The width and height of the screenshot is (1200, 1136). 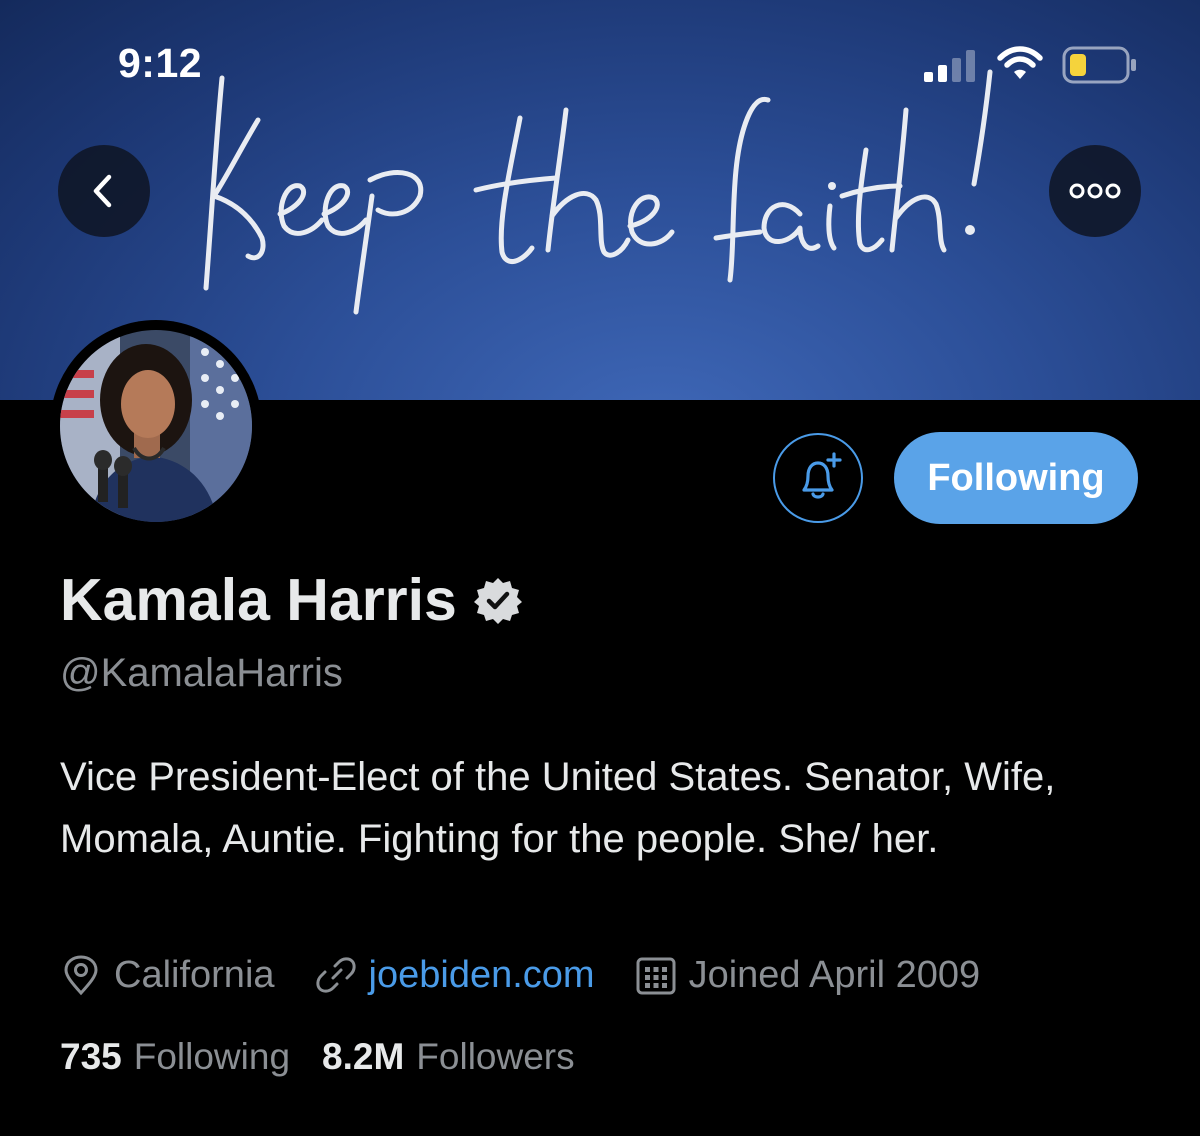 What do you see at coordinates (949, 66) in the screenshot?
I see `cellular-signal-icon` at bounding box center [949, 66].